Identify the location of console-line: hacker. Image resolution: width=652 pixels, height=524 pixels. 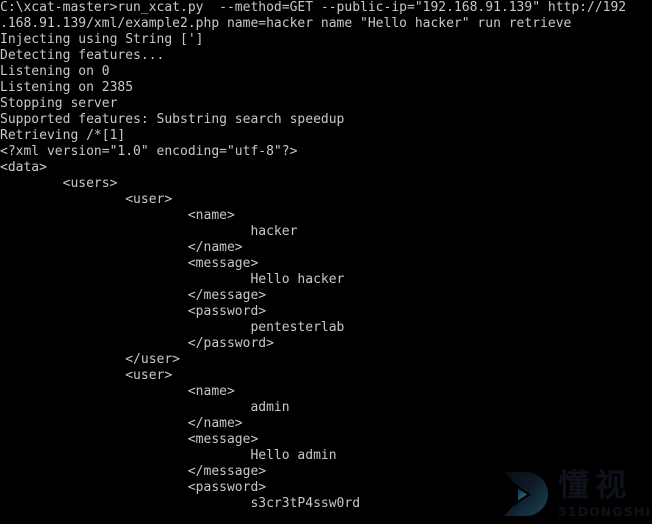
(149, 231).